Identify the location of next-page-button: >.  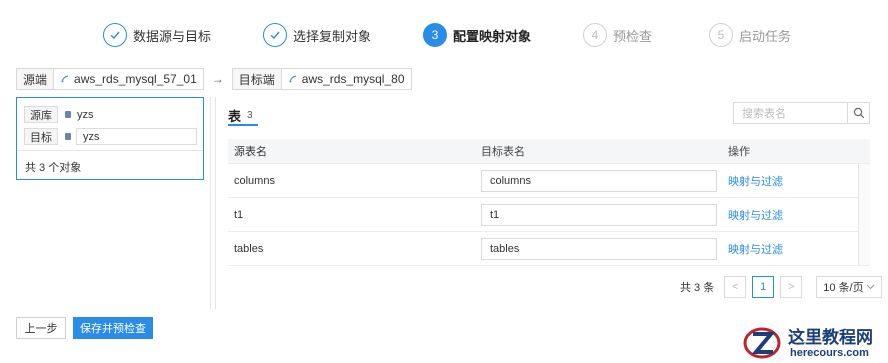
(791, 287).